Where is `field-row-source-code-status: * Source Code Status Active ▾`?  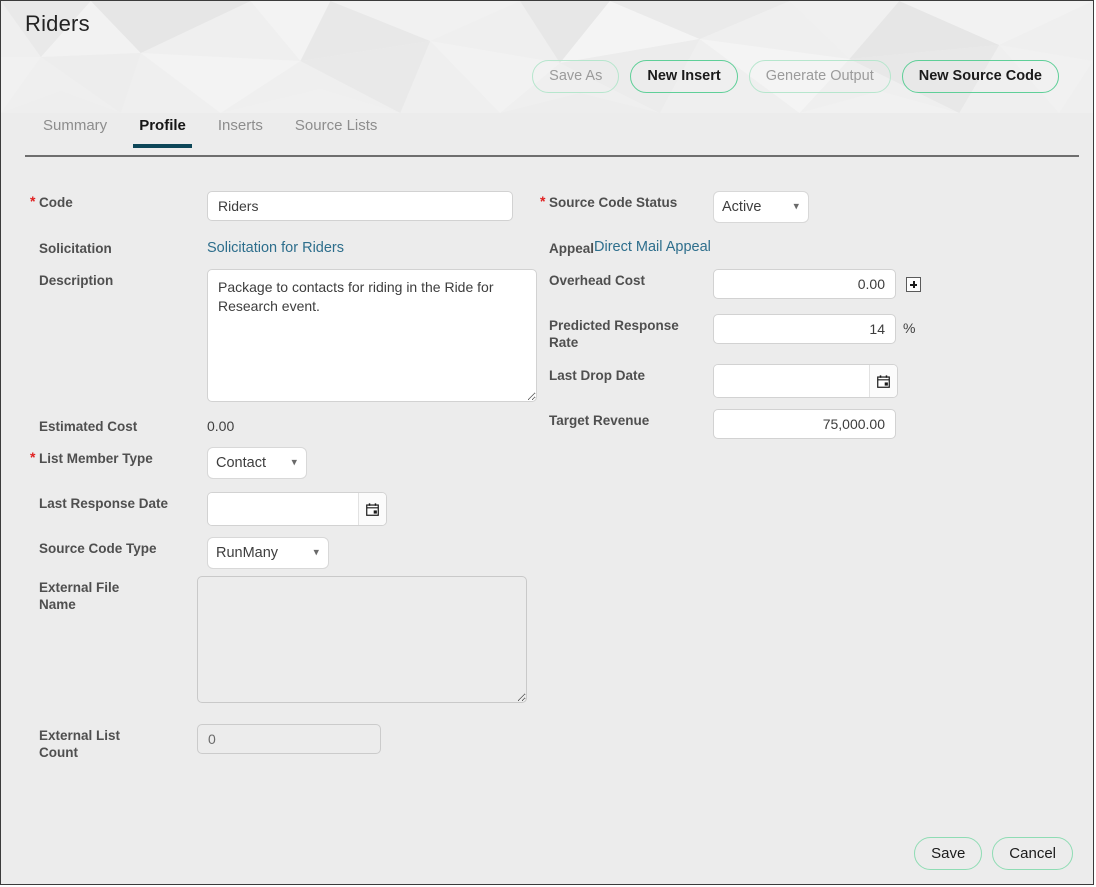 field-row-source-code-status: * Source Code Status Active ▾ is located at coordinates (674, 207).